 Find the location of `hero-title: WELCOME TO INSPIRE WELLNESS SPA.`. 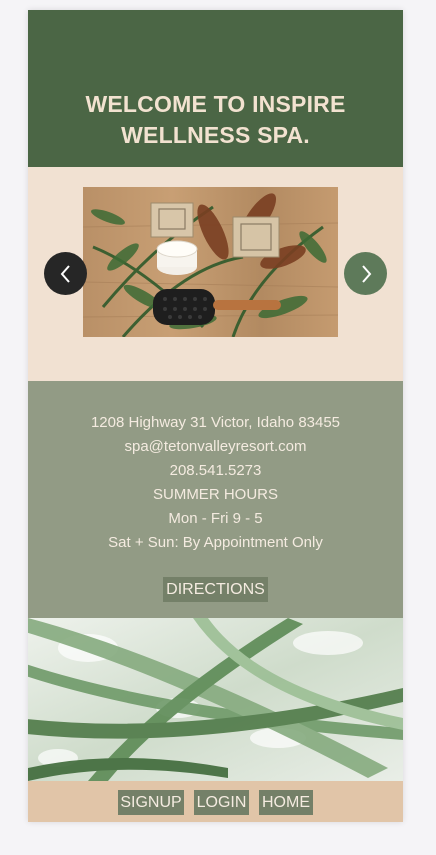

hero-title: WELCOME TO INSPIRE WELLNESS SPA. is located at coordinates (215, 120).